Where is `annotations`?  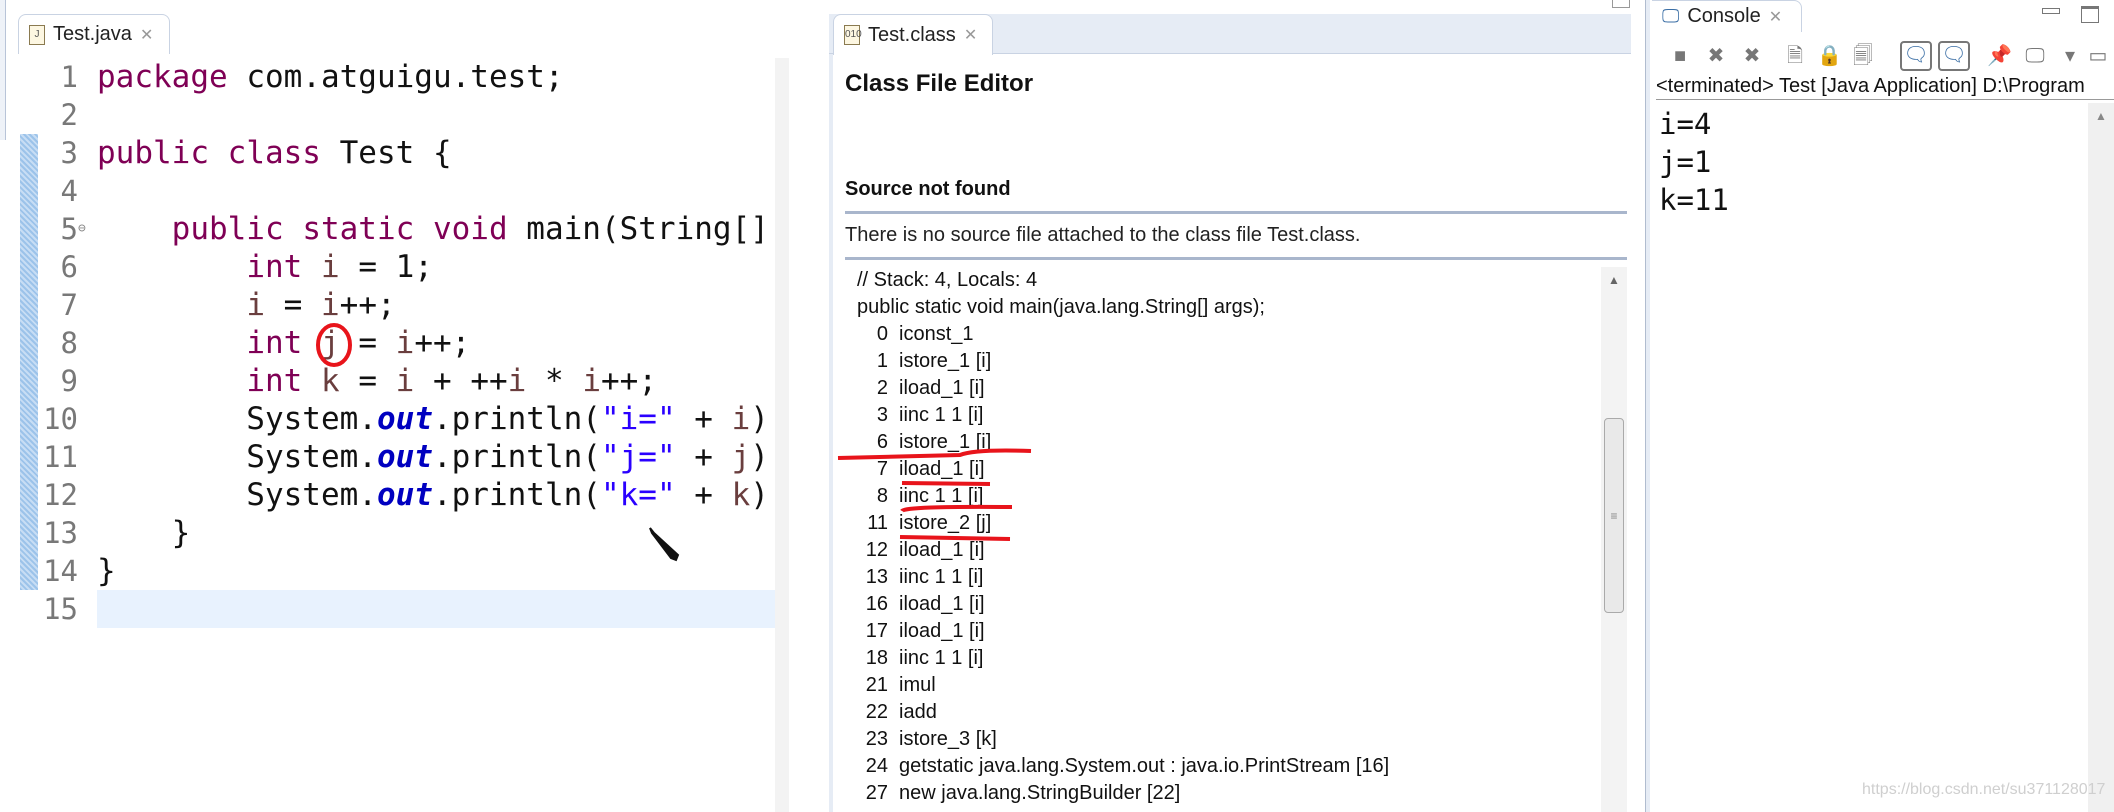
annotations is located at coordinates (674, 442).